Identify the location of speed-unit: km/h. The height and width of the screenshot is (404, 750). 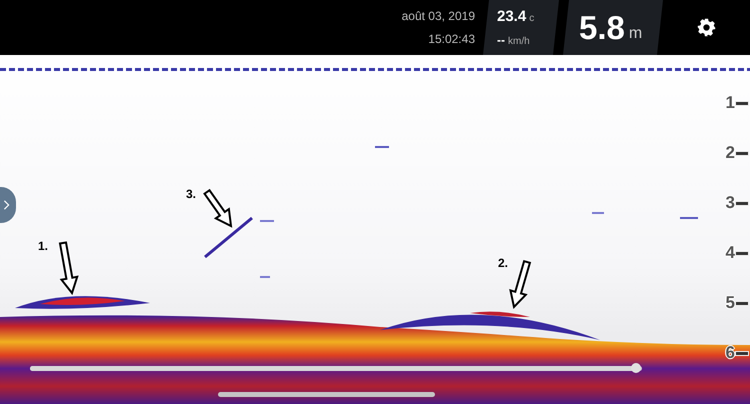
(519, 41).